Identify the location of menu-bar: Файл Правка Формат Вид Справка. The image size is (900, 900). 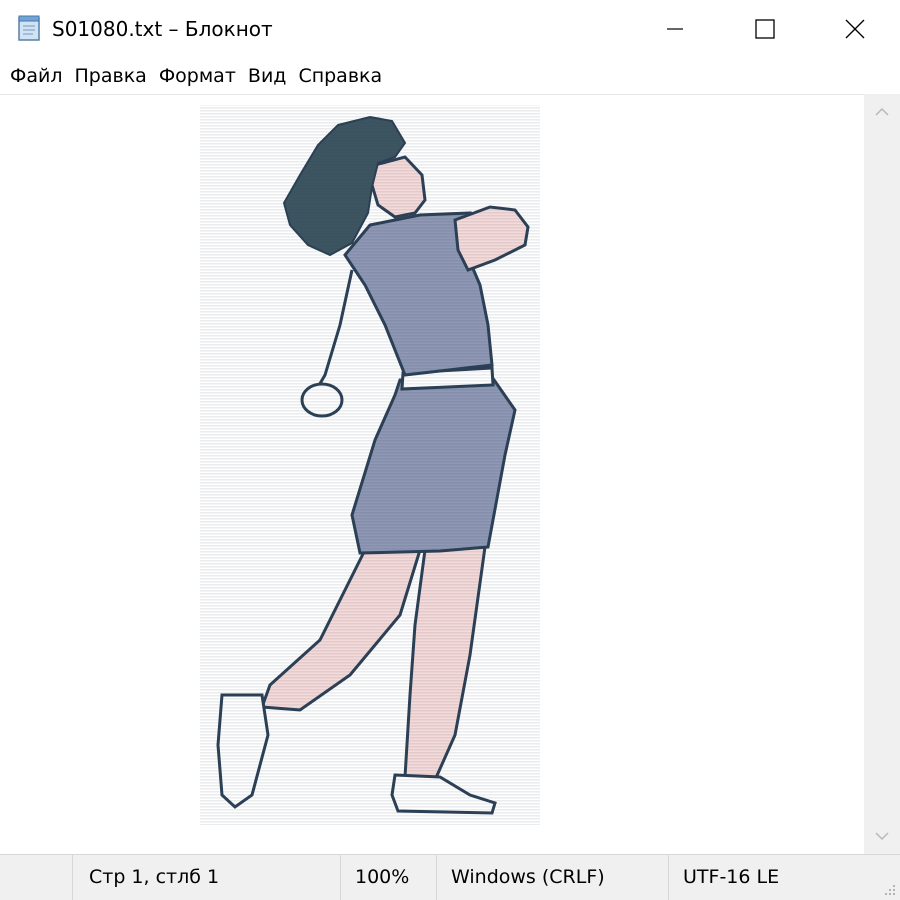
(450, 76).